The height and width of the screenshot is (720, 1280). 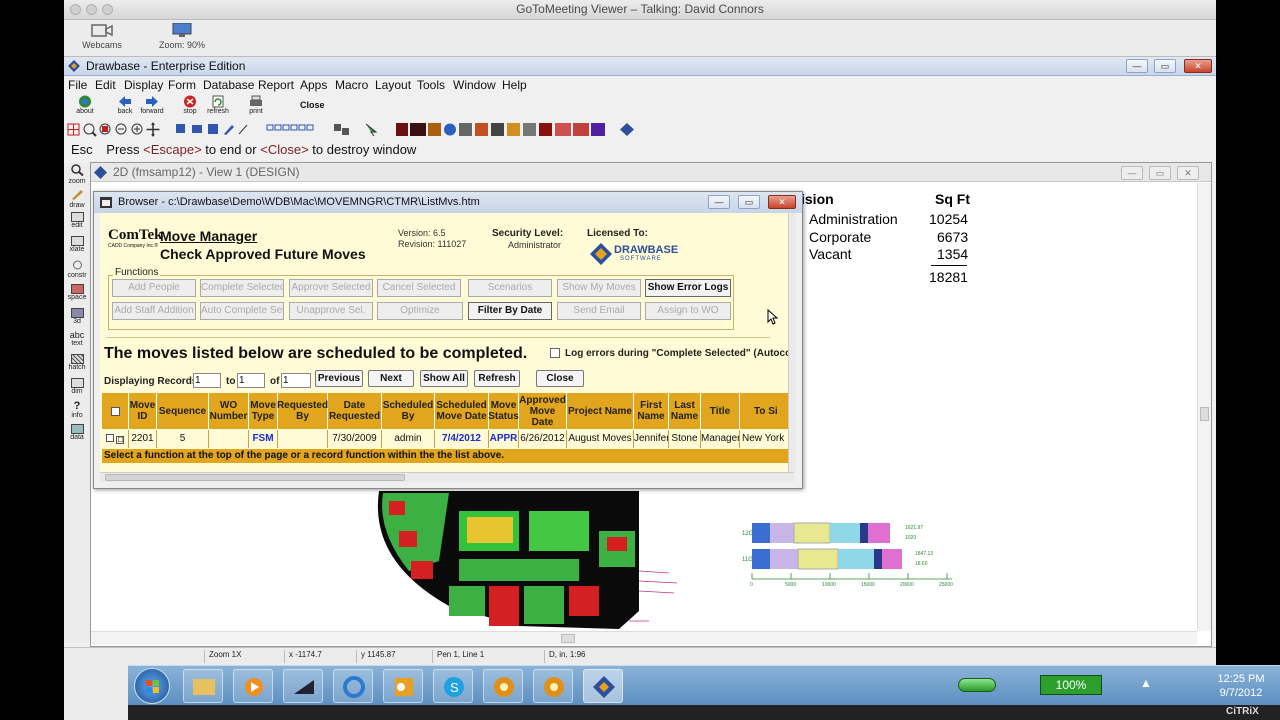 I want to click on column-header: To Si, so click(x=767, y=411).